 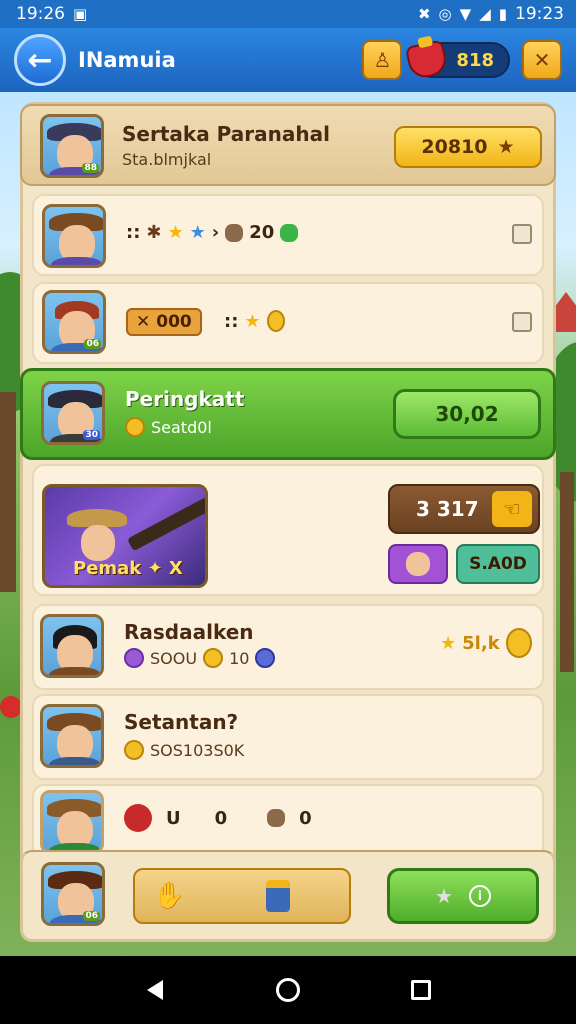 What do you see at coordinates (420, 990) in the screenshot?
I see `nav-recents-icon` at bounding box center [420, 990].